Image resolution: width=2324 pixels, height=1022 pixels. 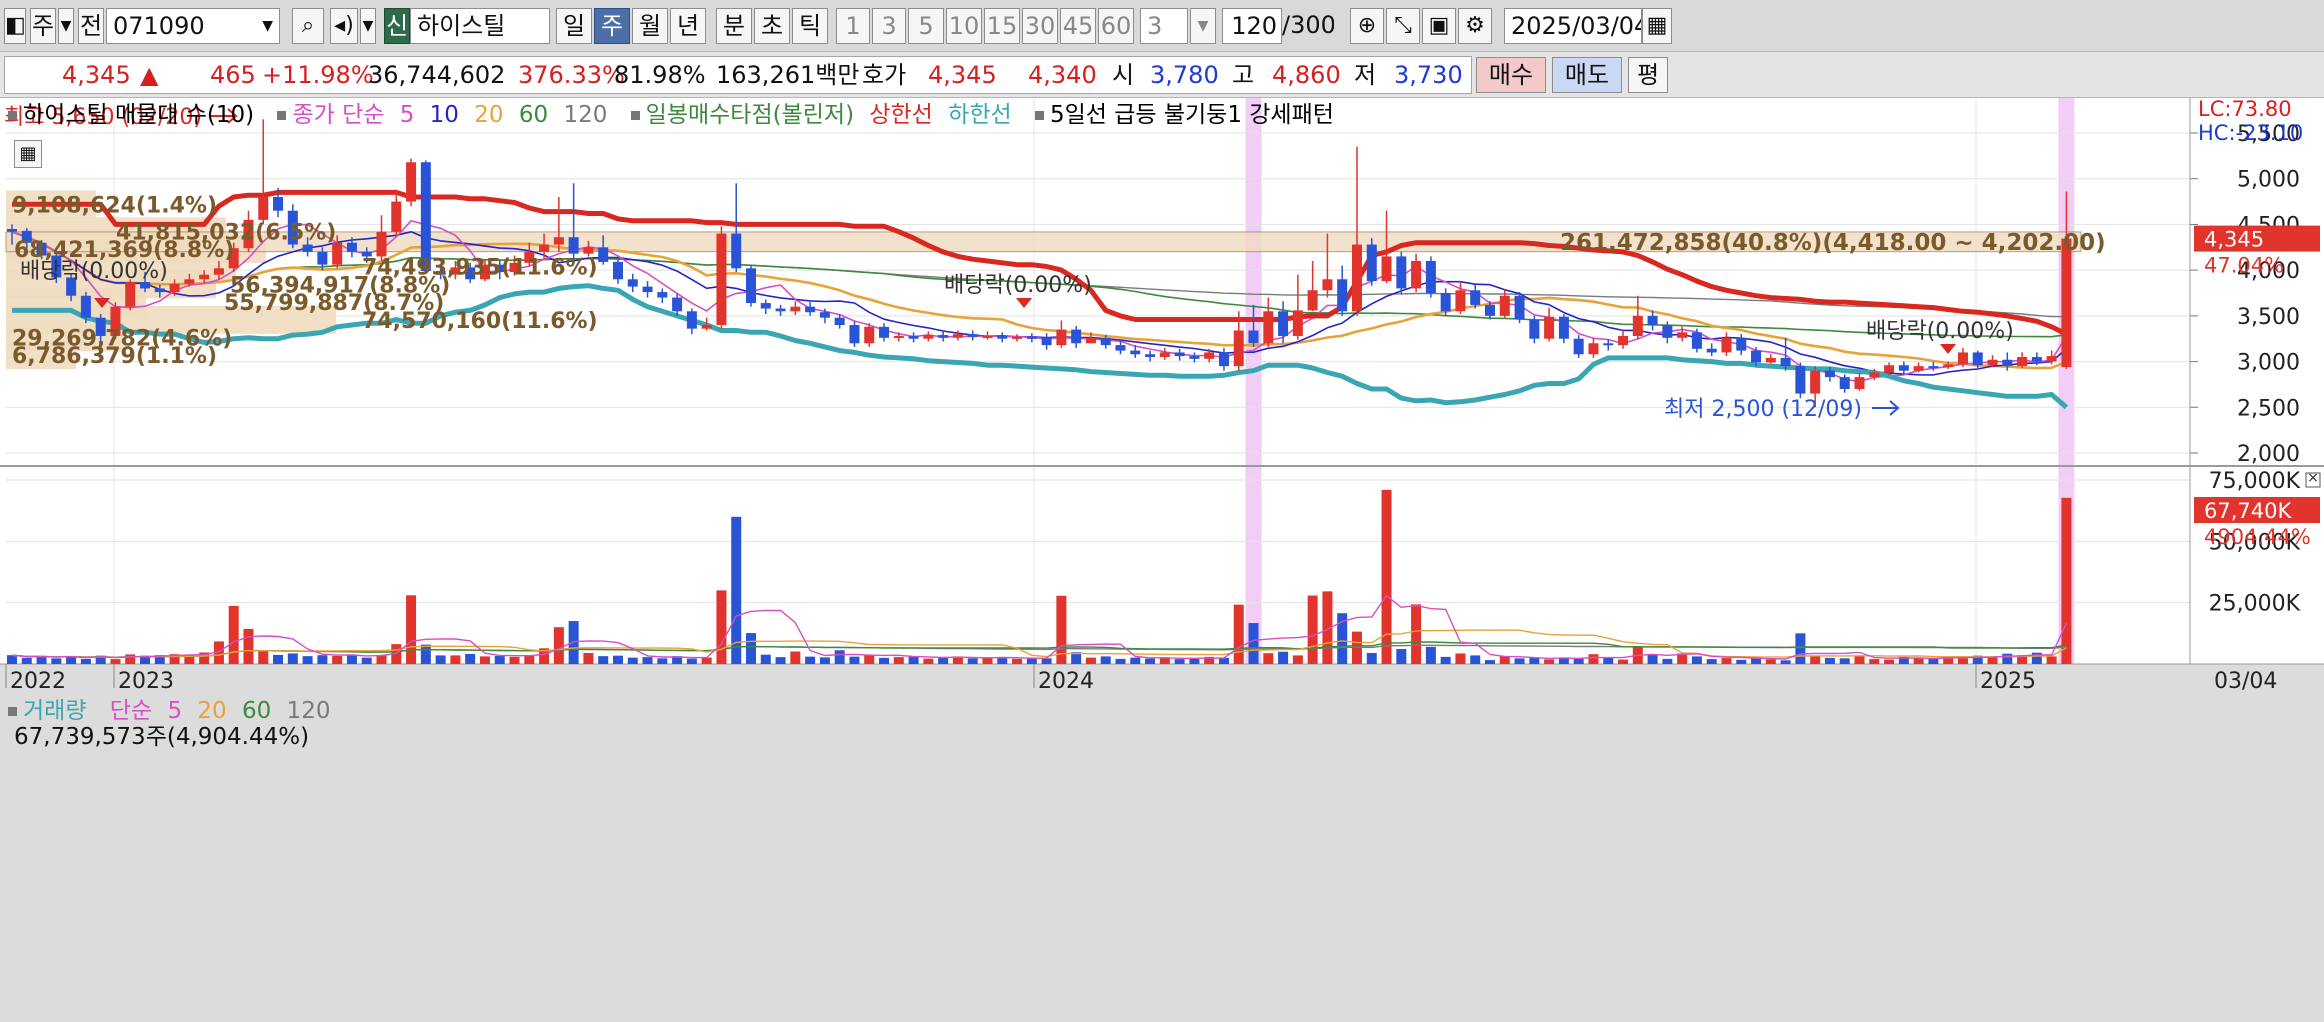 I want to click on gear-icon: ⚙, so click(x=1475, y=26).